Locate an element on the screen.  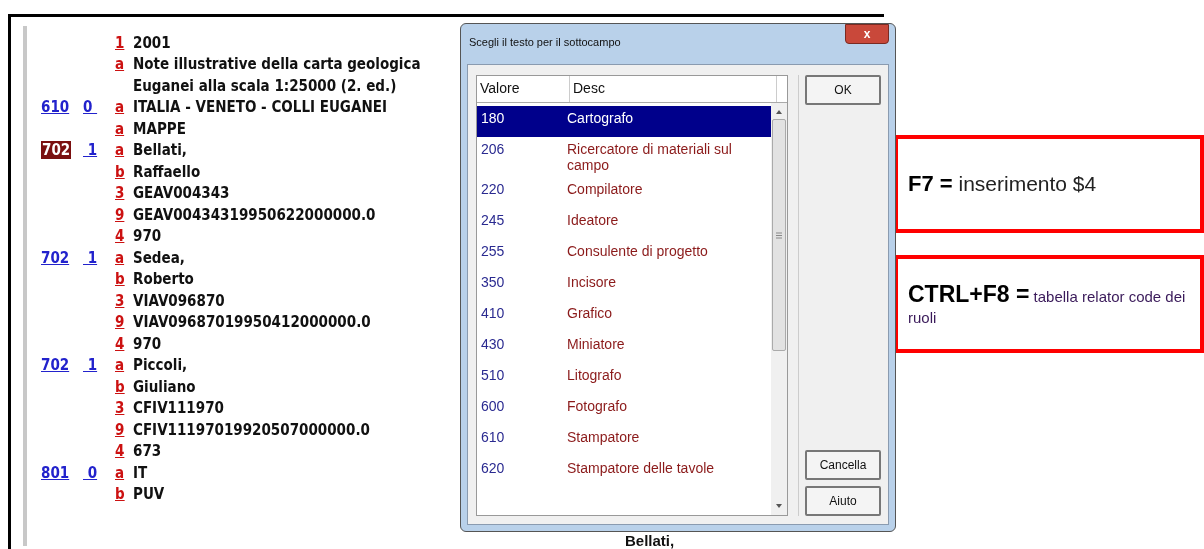
scroll-thumb is located at coordinates (779, 235).